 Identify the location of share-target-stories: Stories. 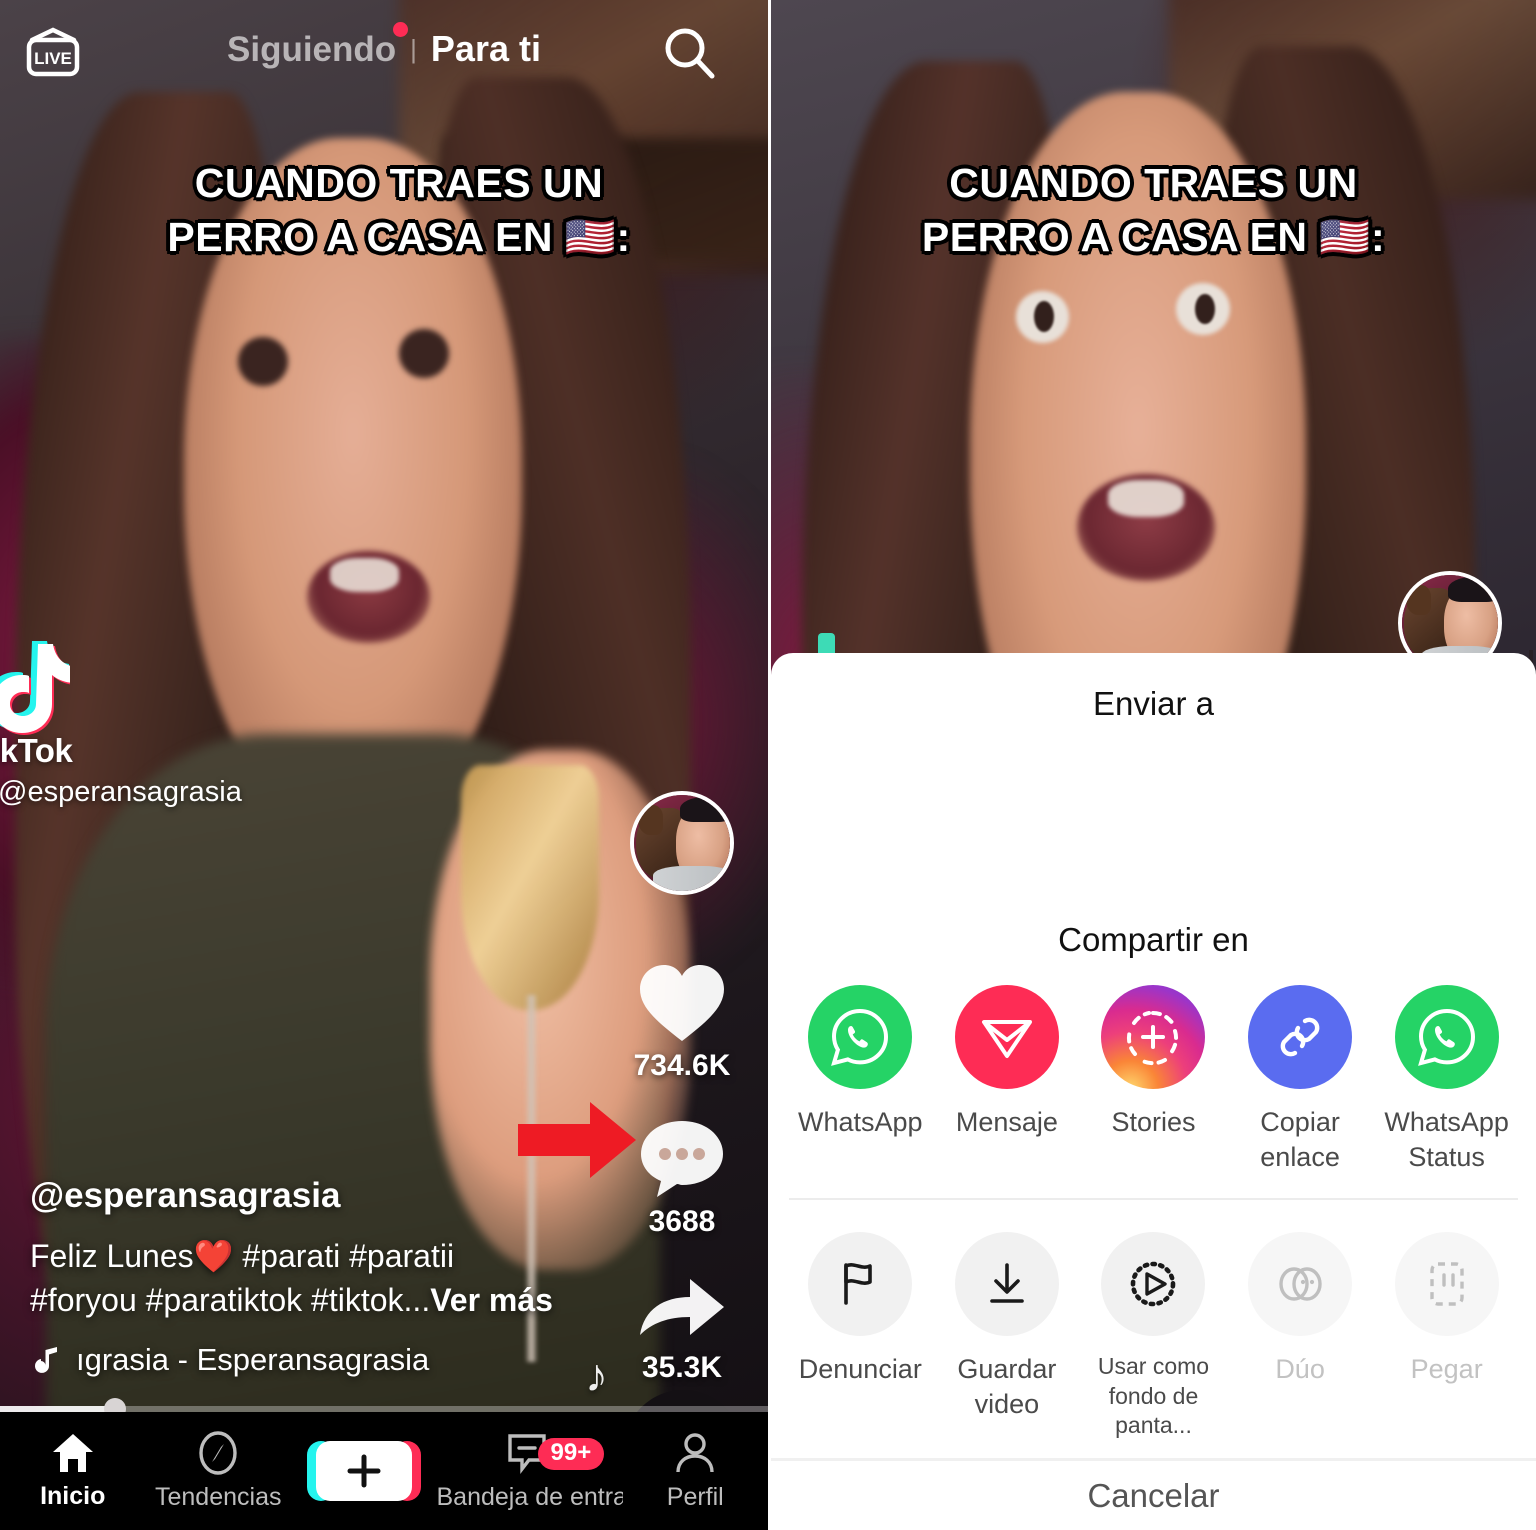
(1153, 1062).